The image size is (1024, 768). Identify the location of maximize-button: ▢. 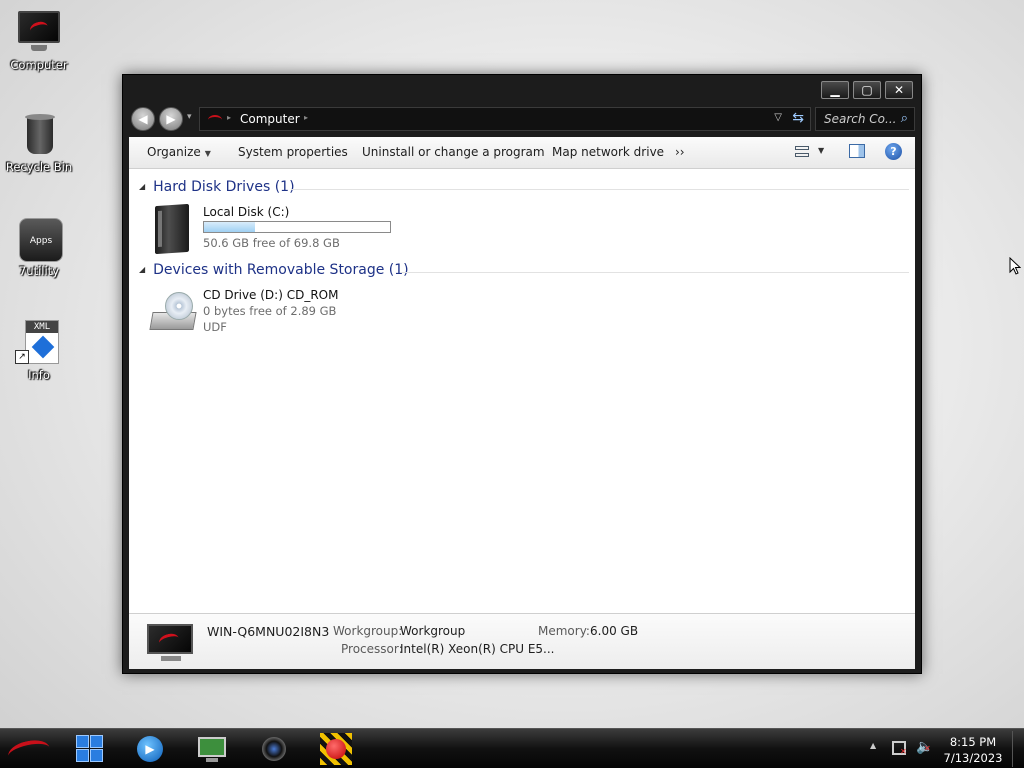
(867, 90).